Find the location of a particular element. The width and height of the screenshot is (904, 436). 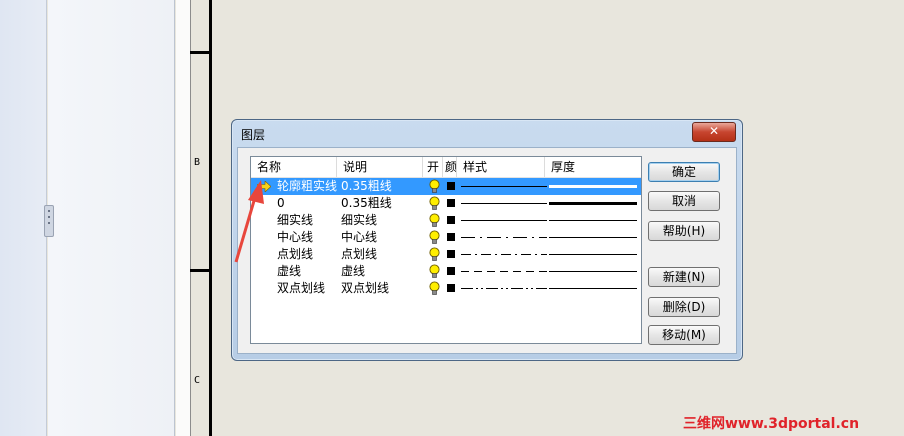

layer-name: 0 is located at coordinates (281, 203).